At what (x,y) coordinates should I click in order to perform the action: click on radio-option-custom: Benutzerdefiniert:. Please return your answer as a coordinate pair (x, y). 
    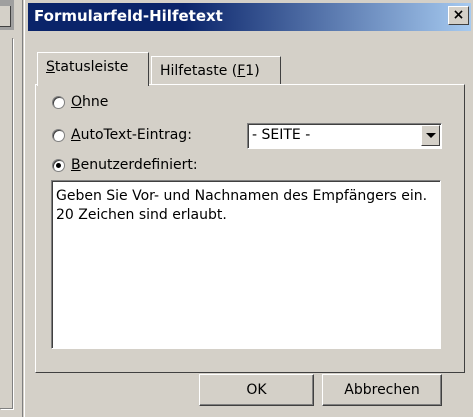
    Looking at the image, I should click on (125, 165).